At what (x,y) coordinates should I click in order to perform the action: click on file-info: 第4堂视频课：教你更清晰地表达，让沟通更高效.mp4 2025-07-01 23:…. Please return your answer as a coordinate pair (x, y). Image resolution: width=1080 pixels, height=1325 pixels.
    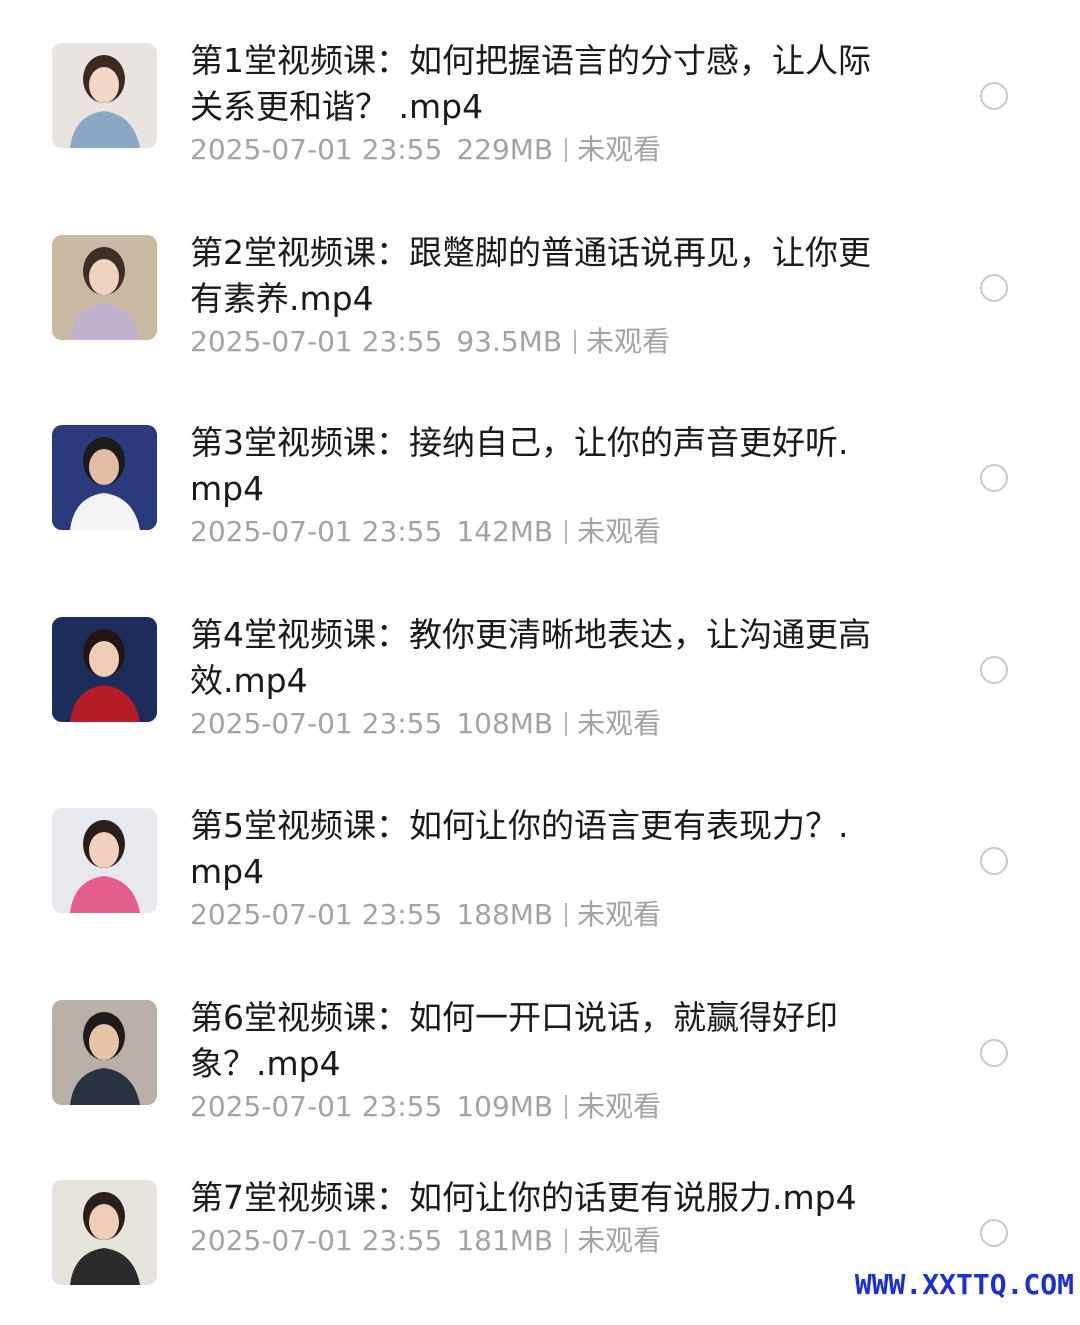
    Looking at the image, I should click on (535, 678).